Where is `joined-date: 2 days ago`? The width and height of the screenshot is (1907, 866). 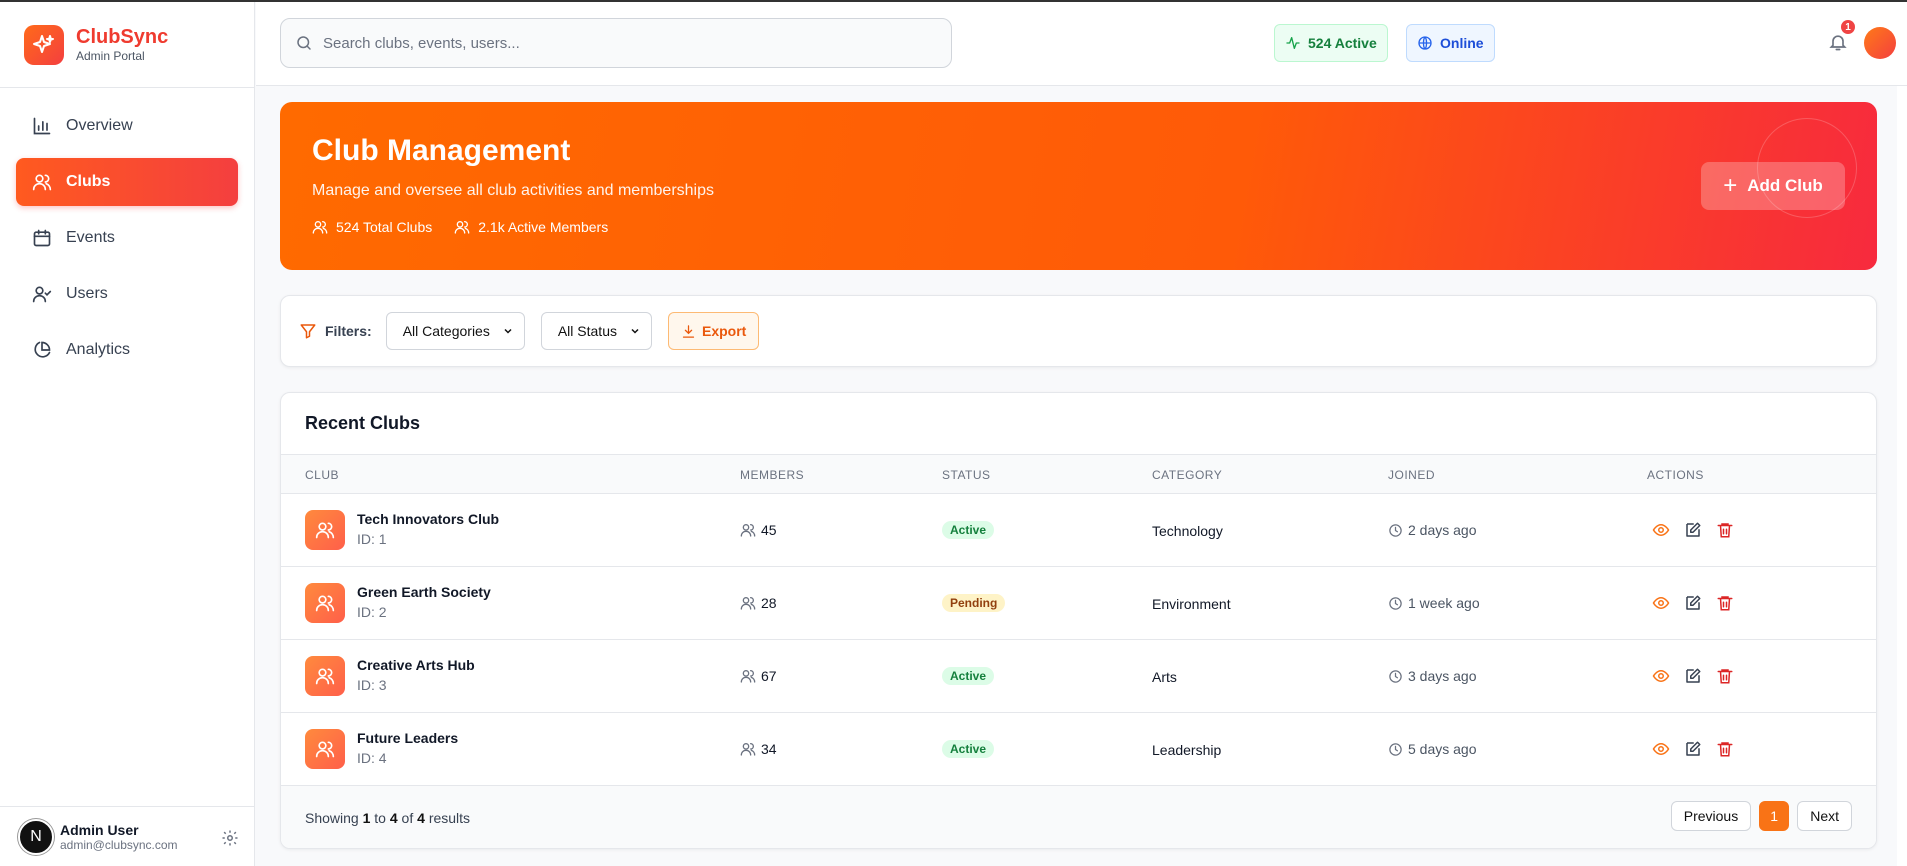 joined-date: 2 days ago is located at coordinates (1432, 530).